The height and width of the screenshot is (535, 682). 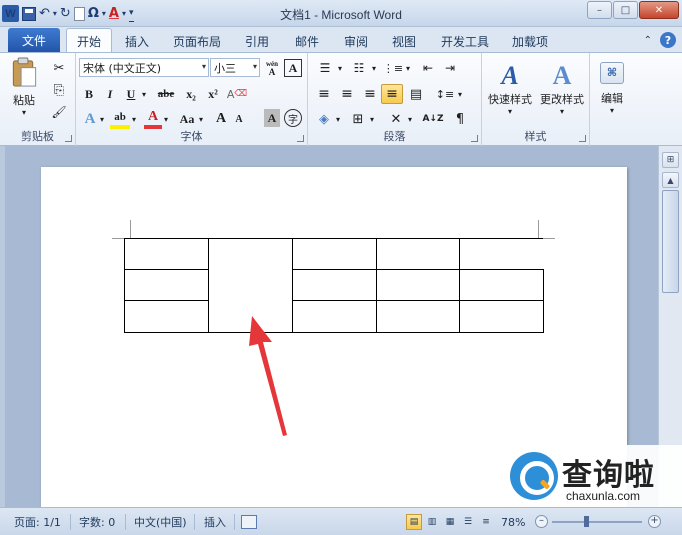 What do you see at coordinates (625, 10) in the screenshot?
I see `maximize-button: □` at bounding box center [625, 10].